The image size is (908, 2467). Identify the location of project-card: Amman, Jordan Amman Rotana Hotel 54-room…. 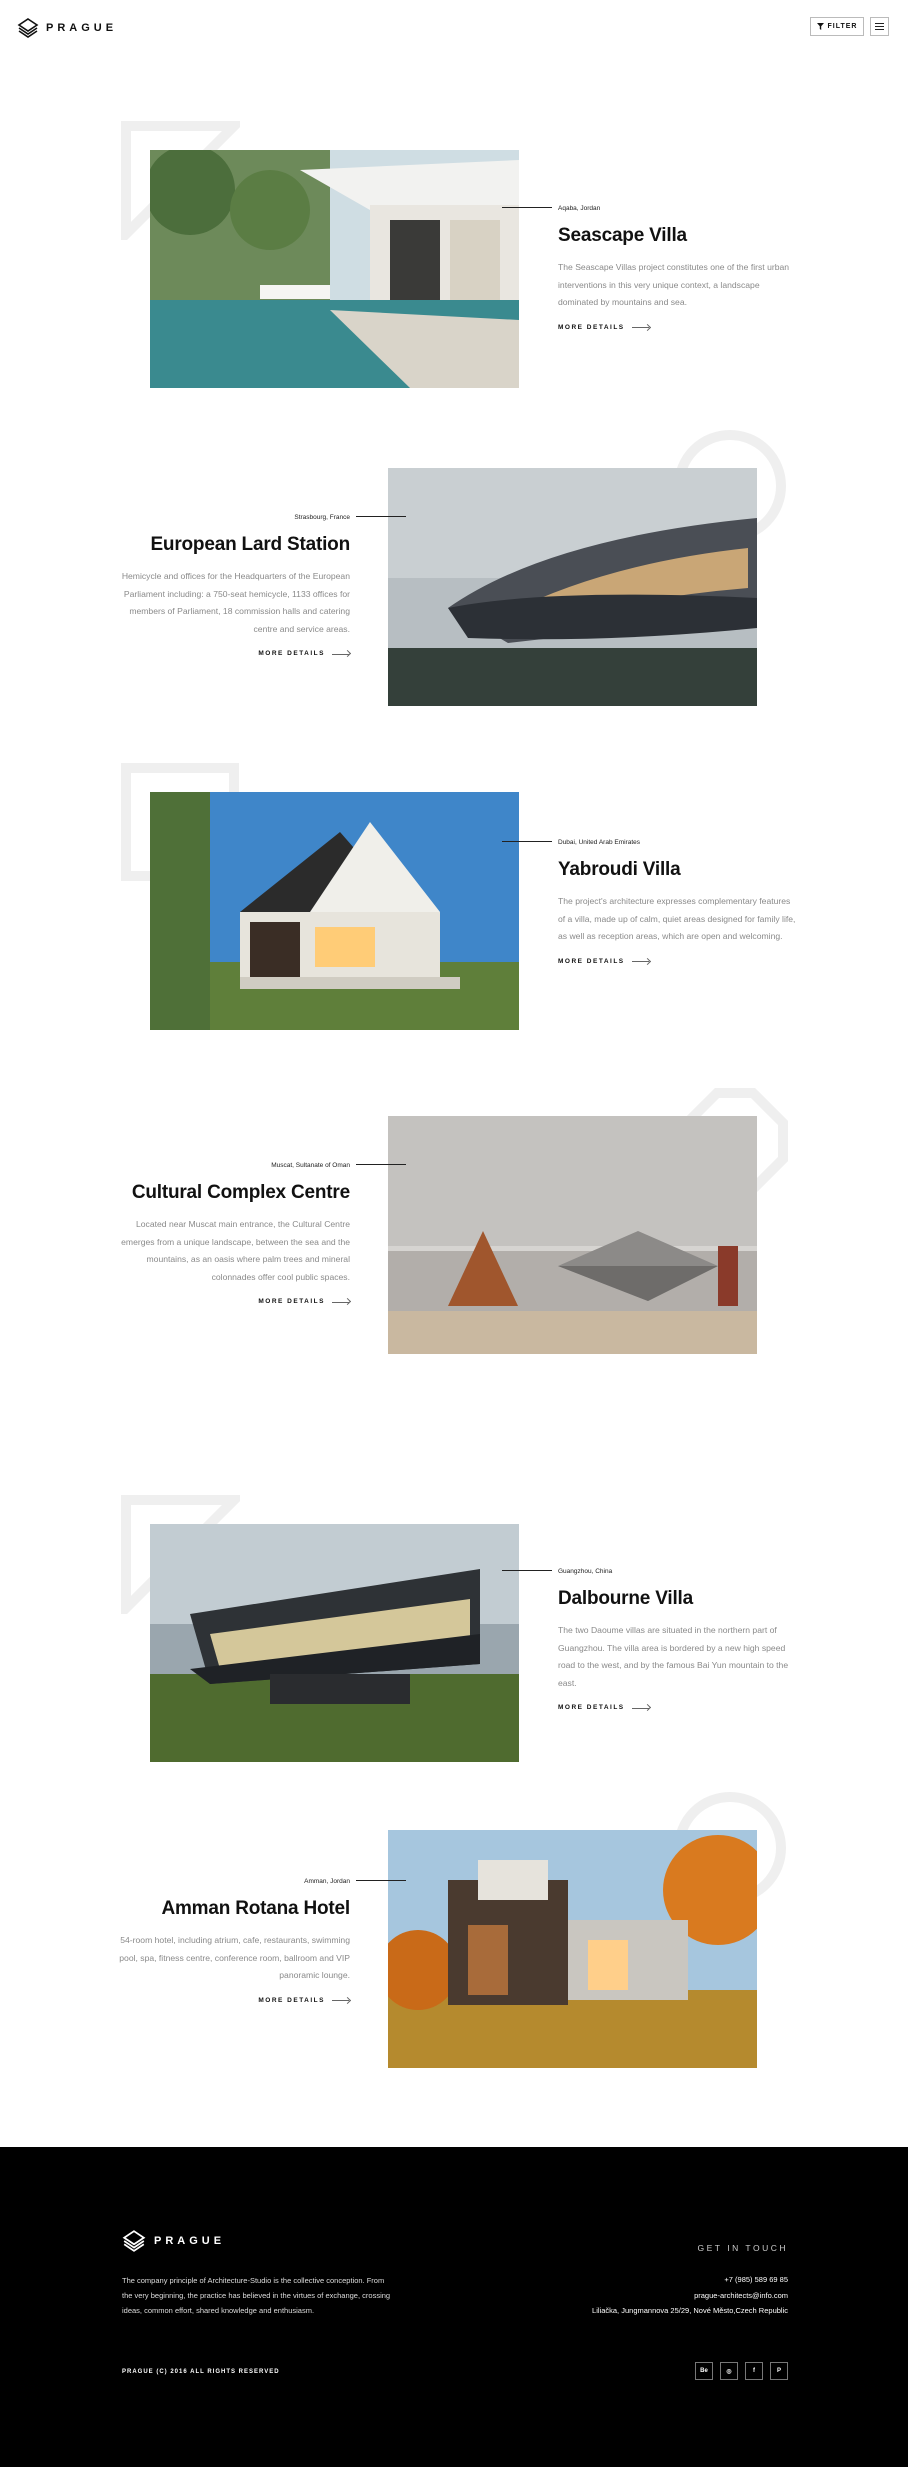
(454, 1929).